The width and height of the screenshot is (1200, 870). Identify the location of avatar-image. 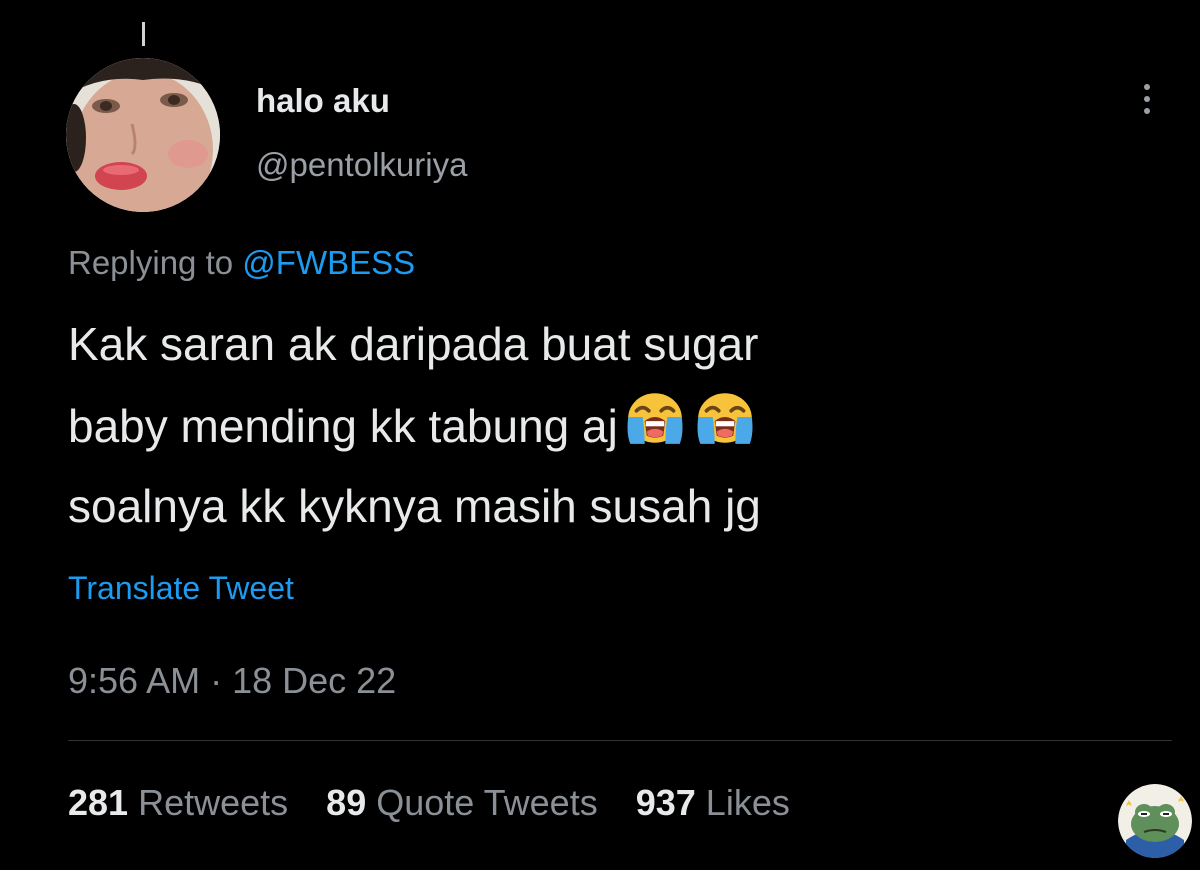
(143, 135).